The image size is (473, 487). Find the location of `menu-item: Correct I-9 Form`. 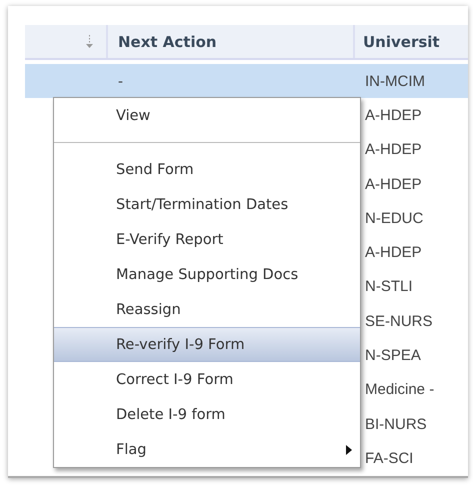

menu-item: Correct I-9 Form is located at coordinates (207, 379).